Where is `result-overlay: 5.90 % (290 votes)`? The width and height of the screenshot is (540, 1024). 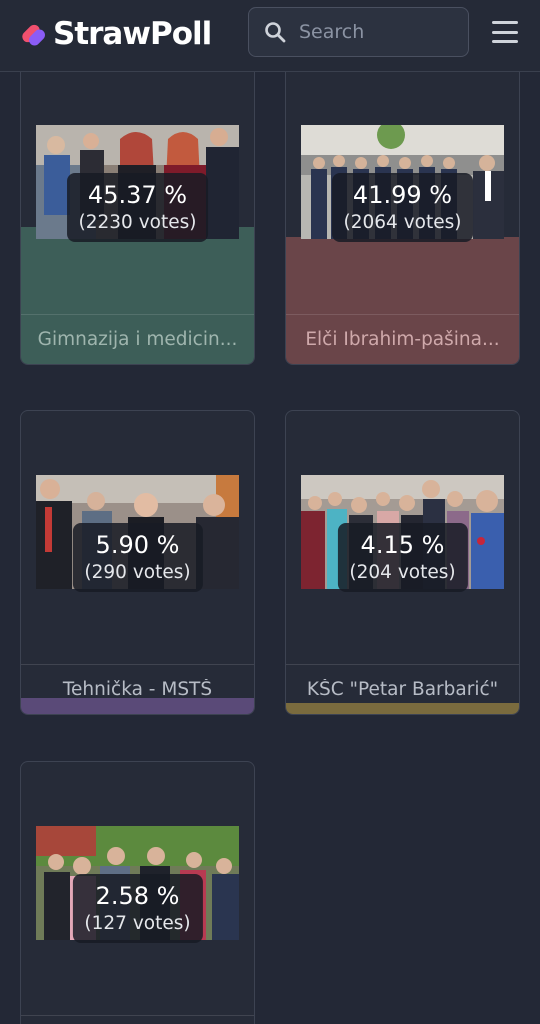 result-overlay: 5.90 % (290 votes) is located at coordinates (137, 557).